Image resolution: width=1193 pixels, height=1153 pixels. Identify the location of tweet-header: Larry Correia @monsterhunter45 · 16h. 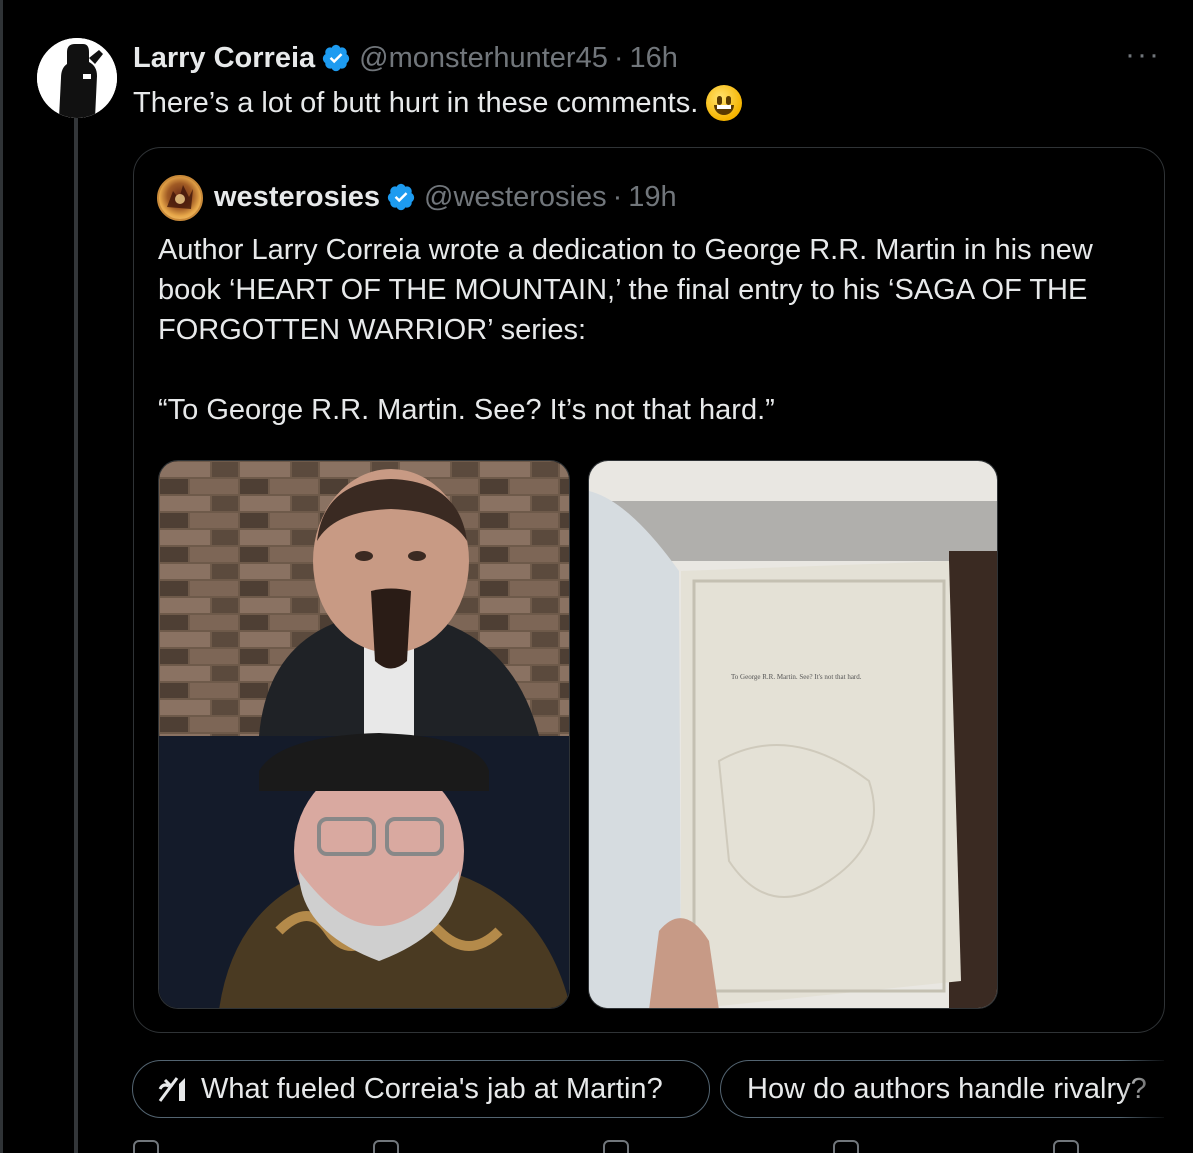
(405, 58).